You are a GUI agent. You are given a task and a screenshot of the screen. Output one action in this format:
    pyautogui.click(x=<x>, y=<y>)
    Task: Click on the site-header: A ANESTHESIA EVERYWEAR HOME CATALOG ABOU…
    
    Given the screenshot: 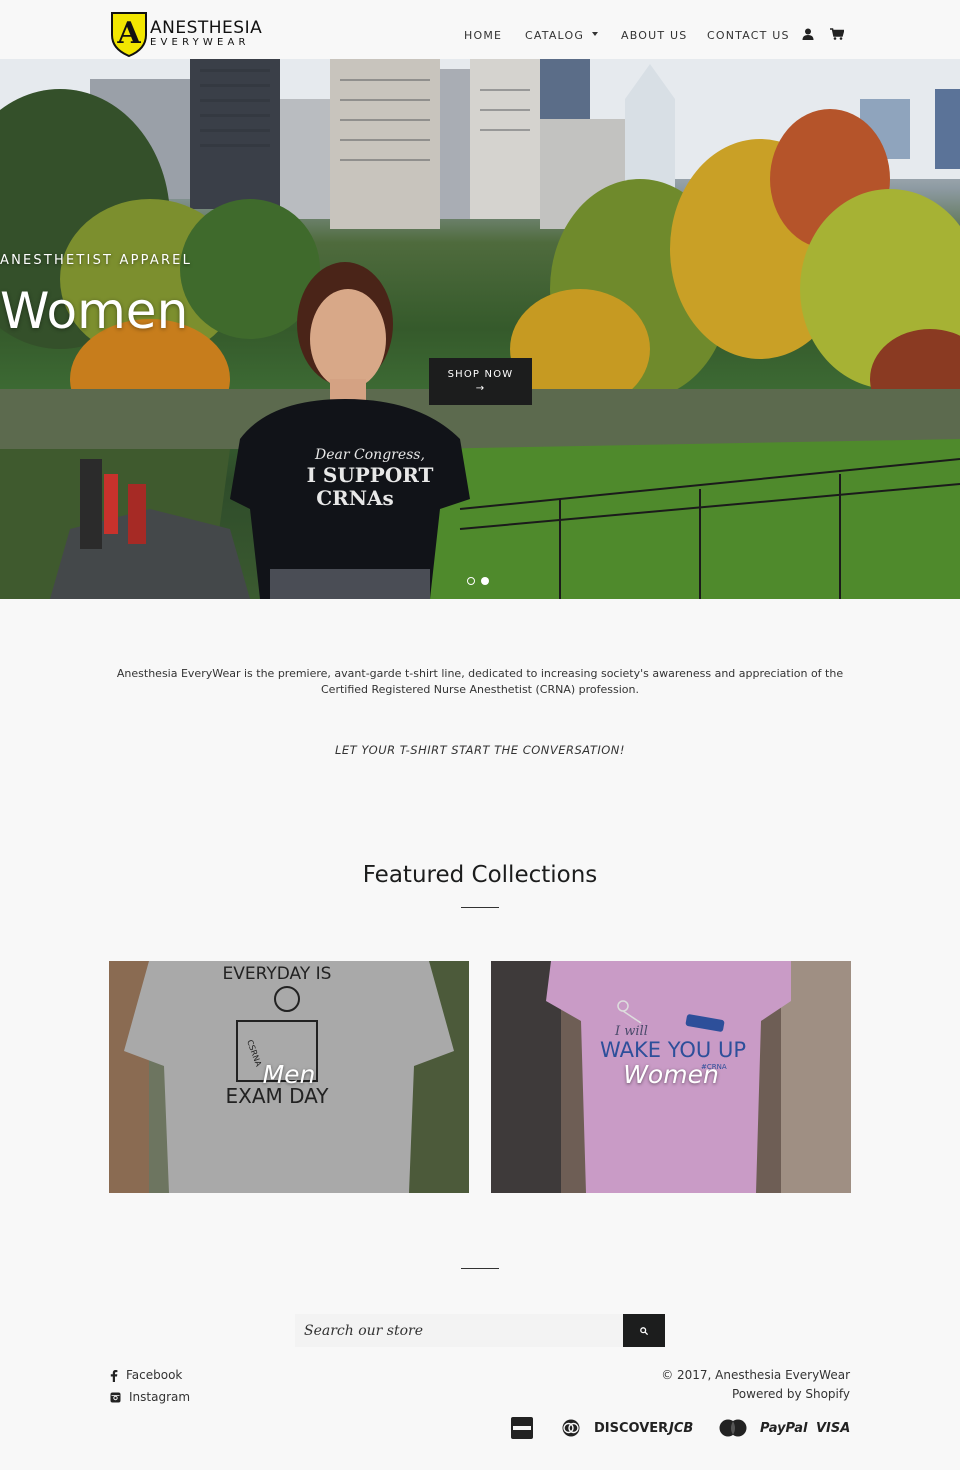 What is the action you would take?
    pyautogui.click(x=480, y=29)
    